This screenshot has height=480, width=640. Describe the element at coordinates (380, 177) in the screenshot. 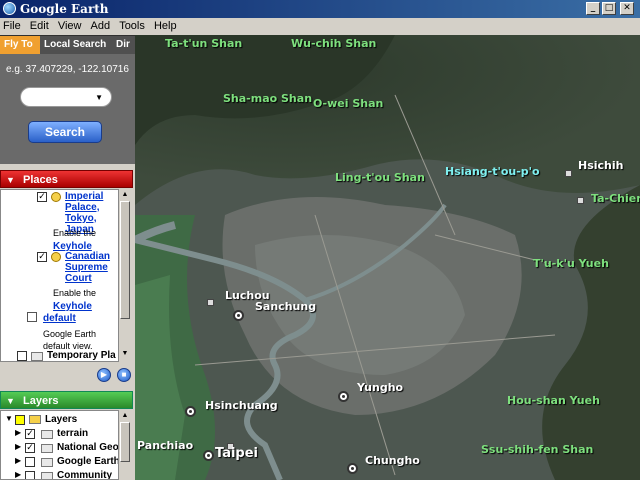

I see `map-label-lingtou: Ling-t'ou Shan` at that location.